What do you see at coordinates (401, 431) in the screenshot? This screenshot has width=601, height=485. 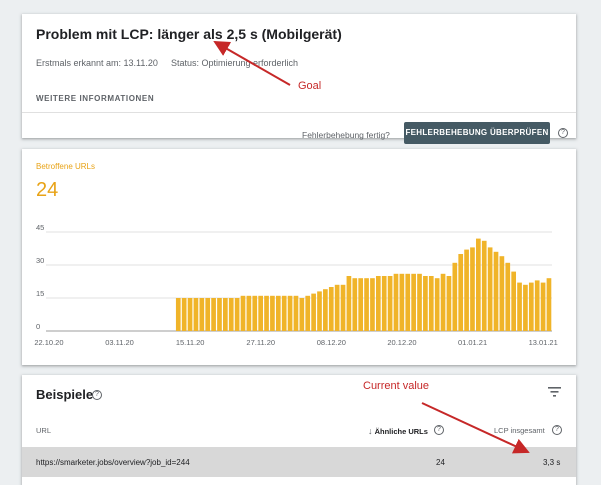 I see `similar-header-label: Ähnliche URLs` at bounding box center [401, 431].